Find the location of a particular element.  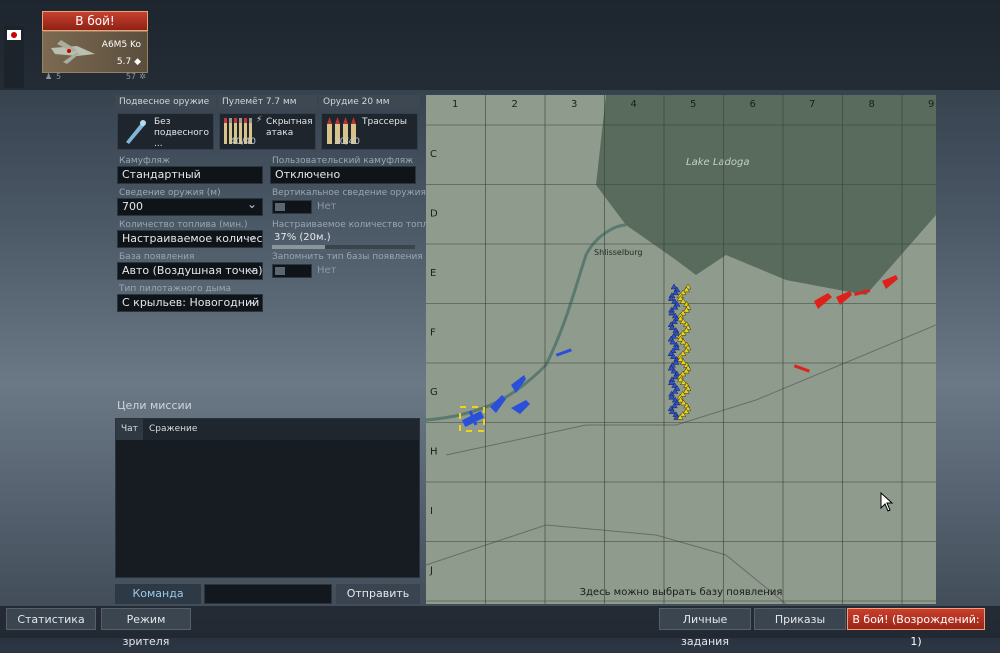

slot-header-secondary: Подвесное оружие is located at coordinates (165, 102).